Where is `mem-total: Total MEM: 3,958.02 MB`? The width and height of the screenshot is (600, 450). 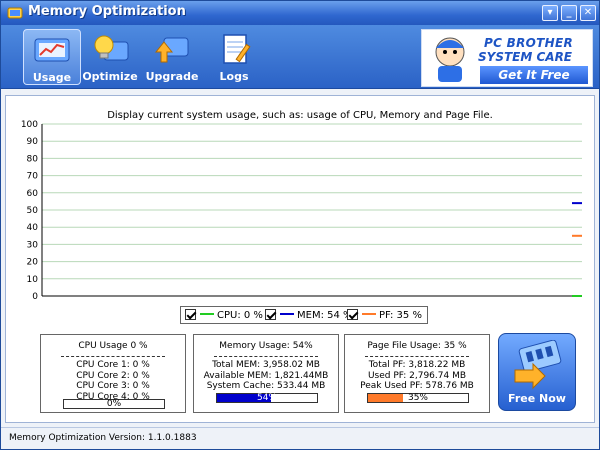 mem-total: Total MEM: 3,958.02 MB is located at coordinates (266, 365).